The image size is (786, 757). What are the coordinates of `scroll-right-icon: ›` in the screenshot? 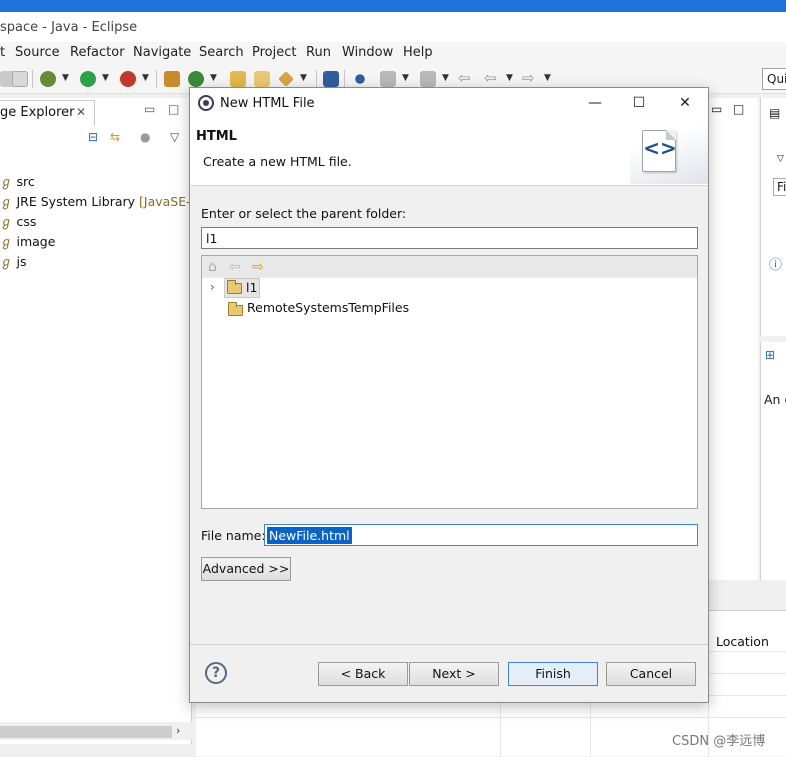 It's located at (178, 730).